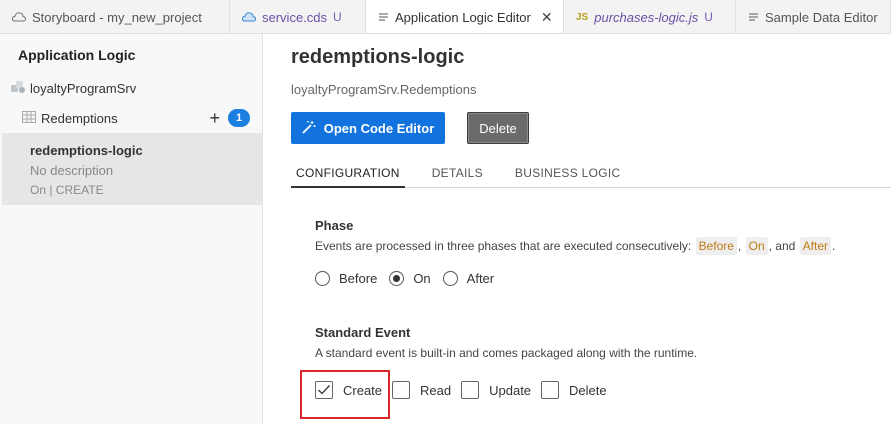 The width and height of the screenshot is (891, 424). Describe the element at coordinates (18, 88) in the screenshot. I see `service-icon` at that location.